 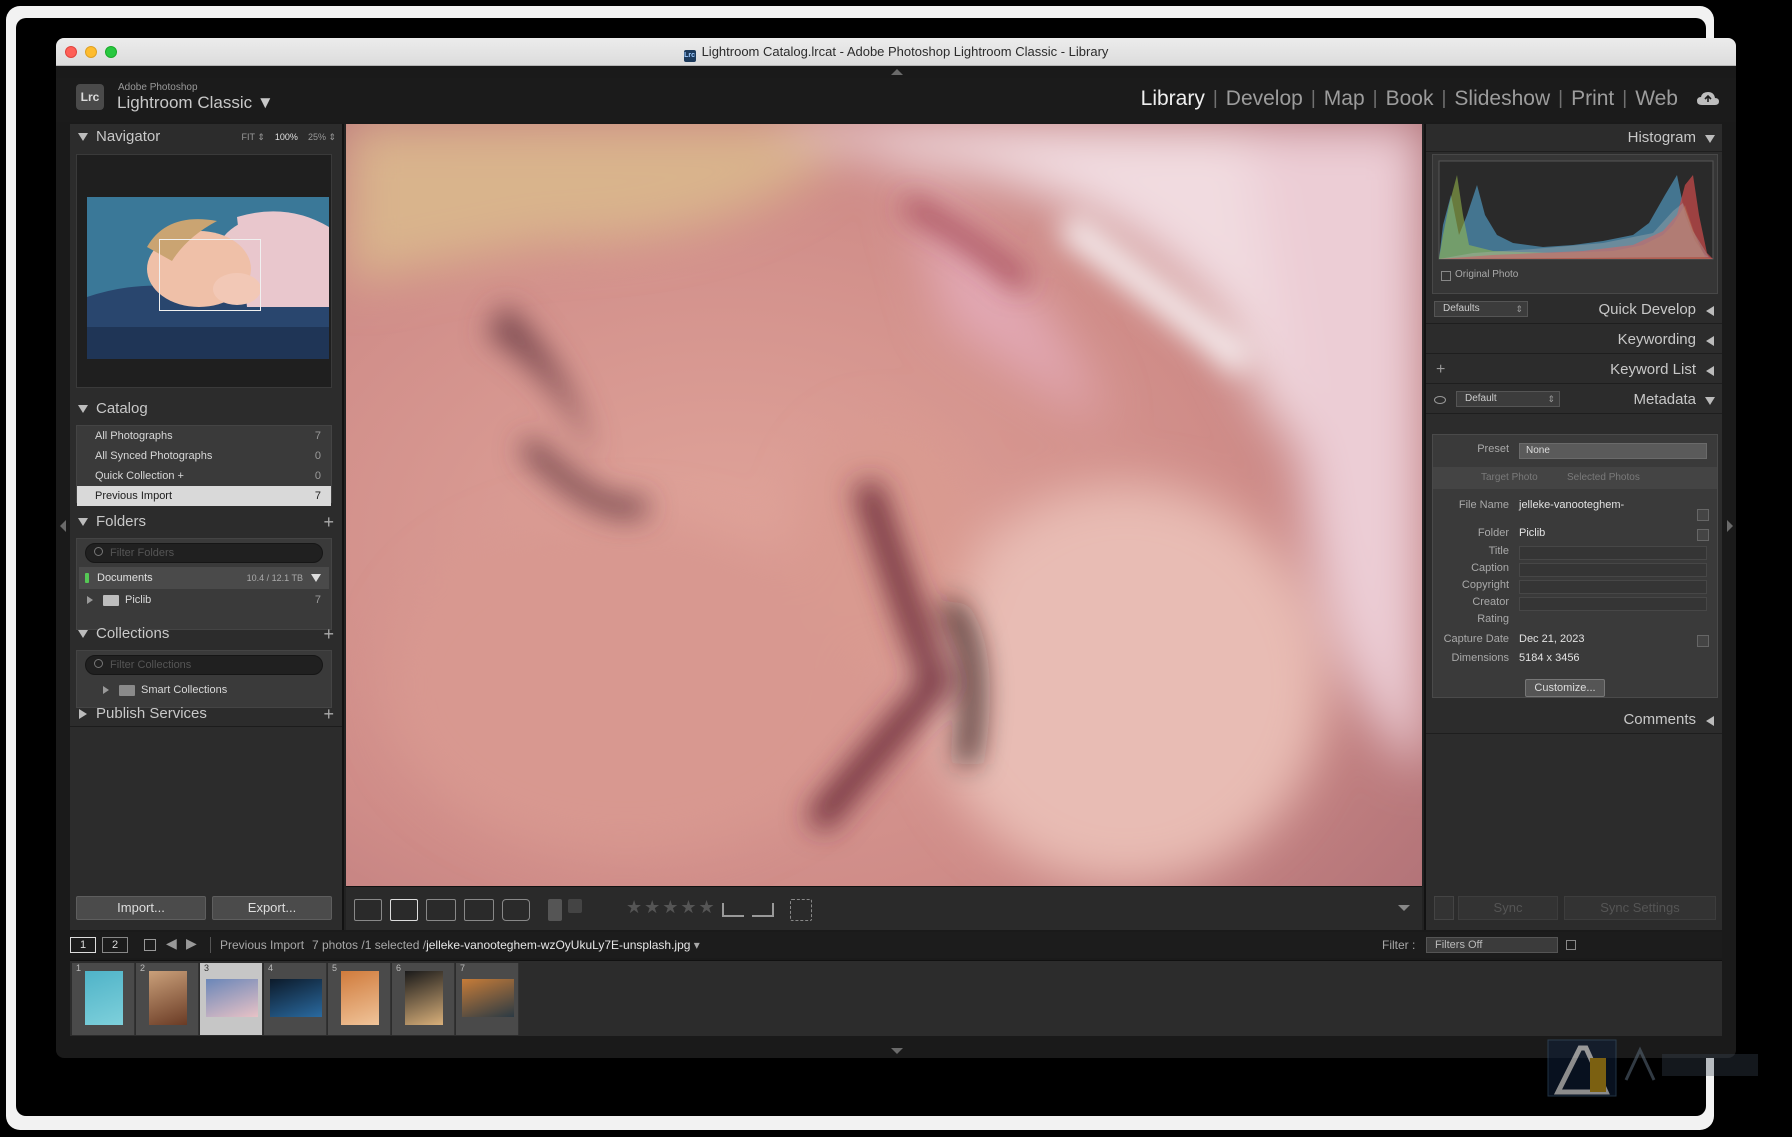 I want to click on metadata-header: Default Metadata, so click(x=1574, y=400).